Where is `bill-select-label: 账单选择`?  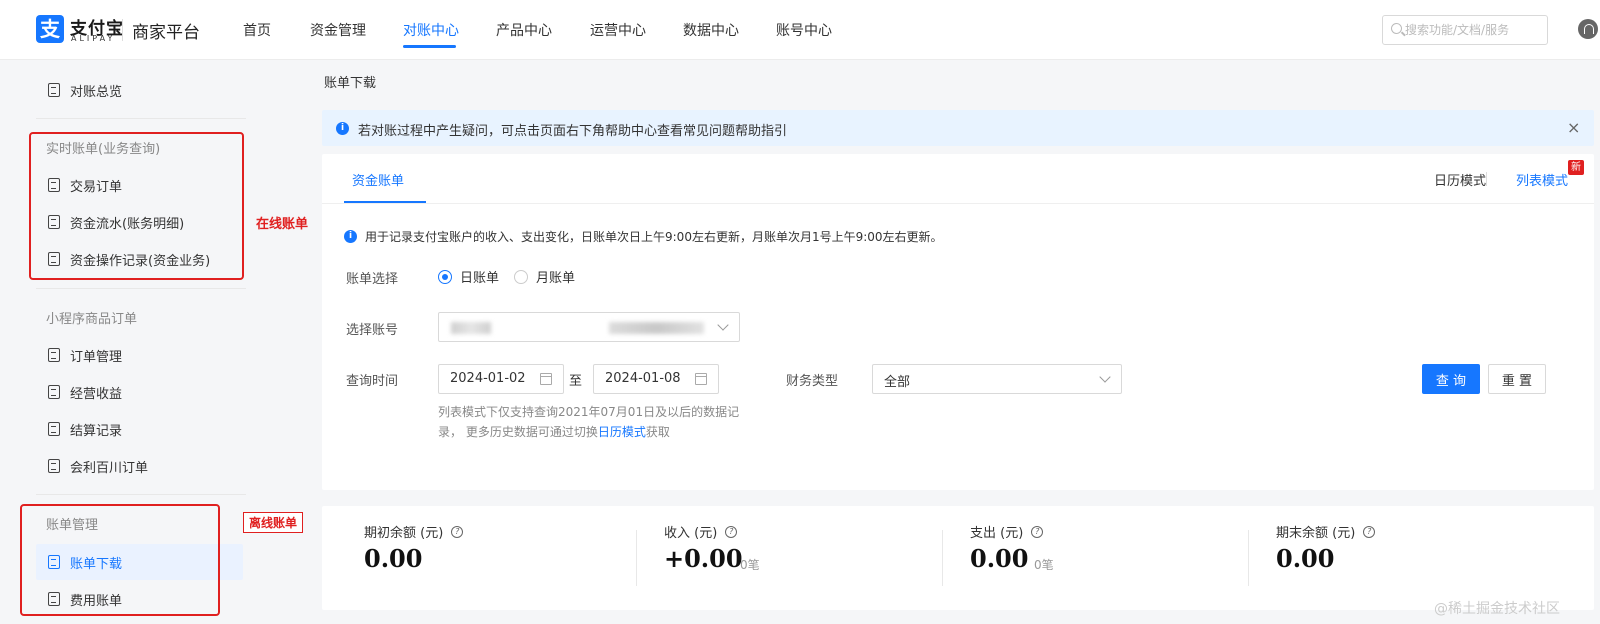 bill-select-label: 账单选择 is located at coordinates (372, 279).